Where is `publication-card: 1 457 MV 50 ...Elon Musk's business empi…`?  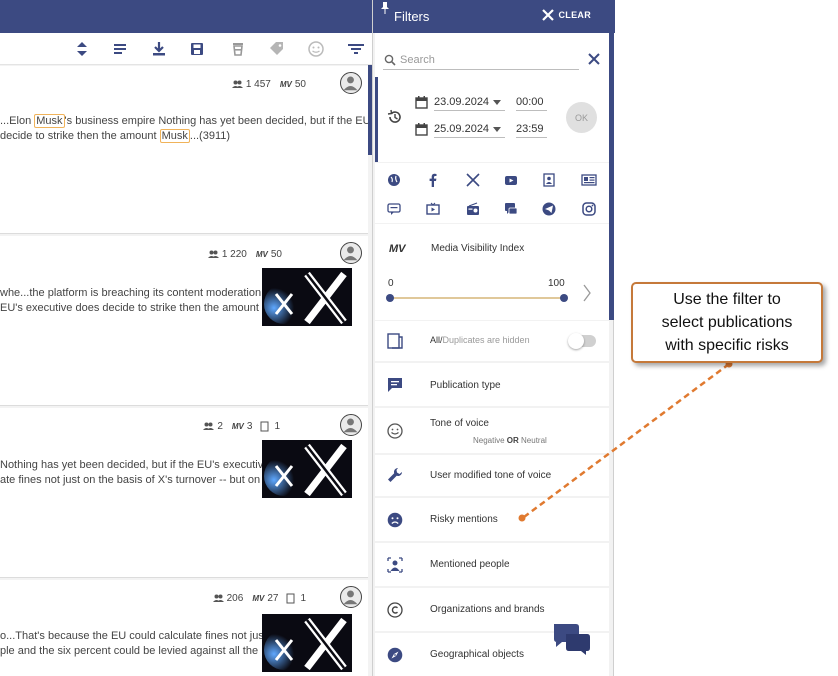
publication-card: 1 457 MV 50 ...Elon Musk's business empi… is located at coordinates (184, 150).